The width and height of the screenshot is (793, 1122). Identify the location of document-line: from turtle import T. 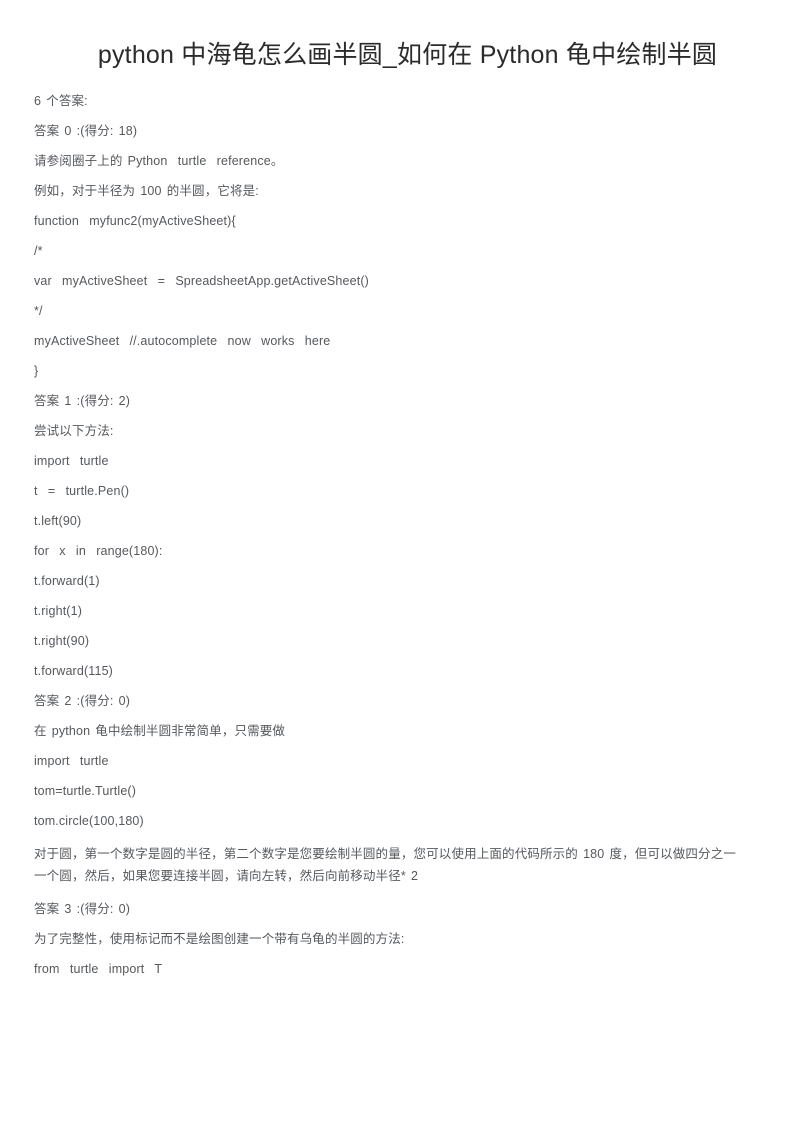
(98, 969).